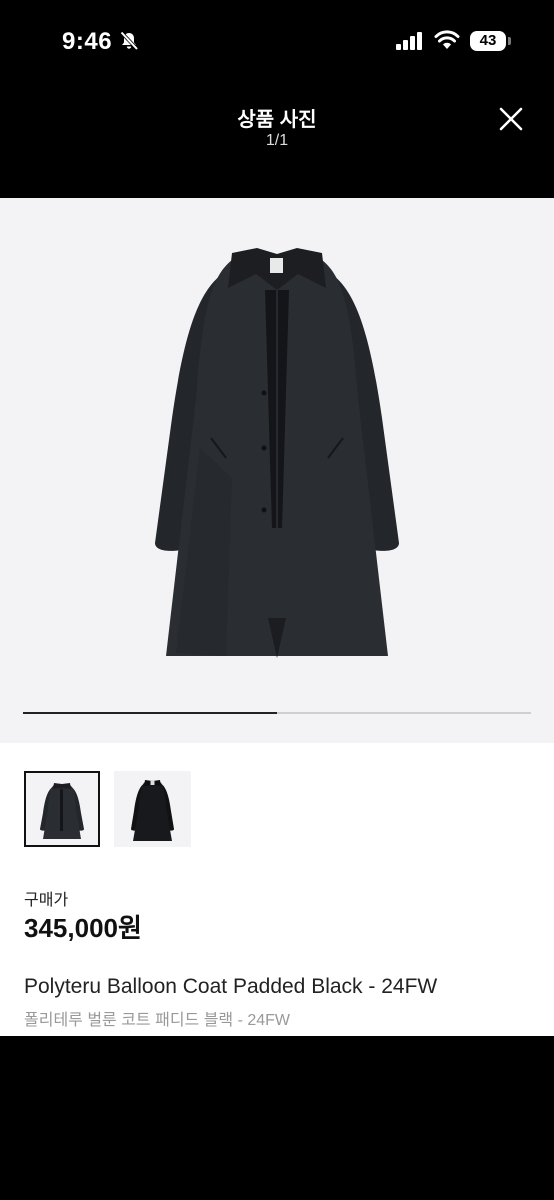 This screenshot has height=1200, width=554. I want to click on thumbnail-coat-detail-image, so click(152, 810).